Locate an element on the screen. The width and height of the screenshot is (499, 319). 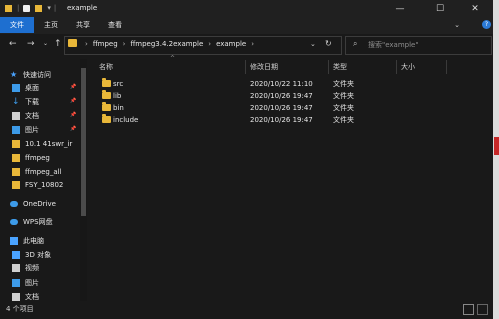
large-icons-view-icon is located at coordinates (482, 309).